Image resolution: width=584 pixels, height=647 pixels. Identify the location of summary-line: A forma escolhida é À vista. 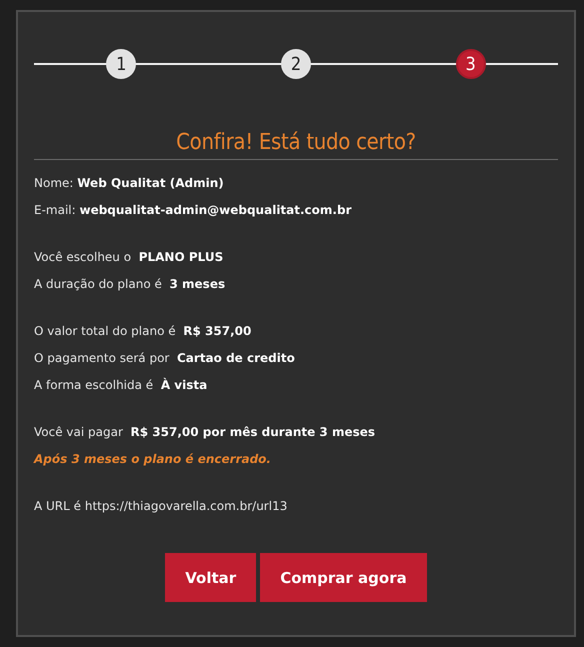
(121, 385).